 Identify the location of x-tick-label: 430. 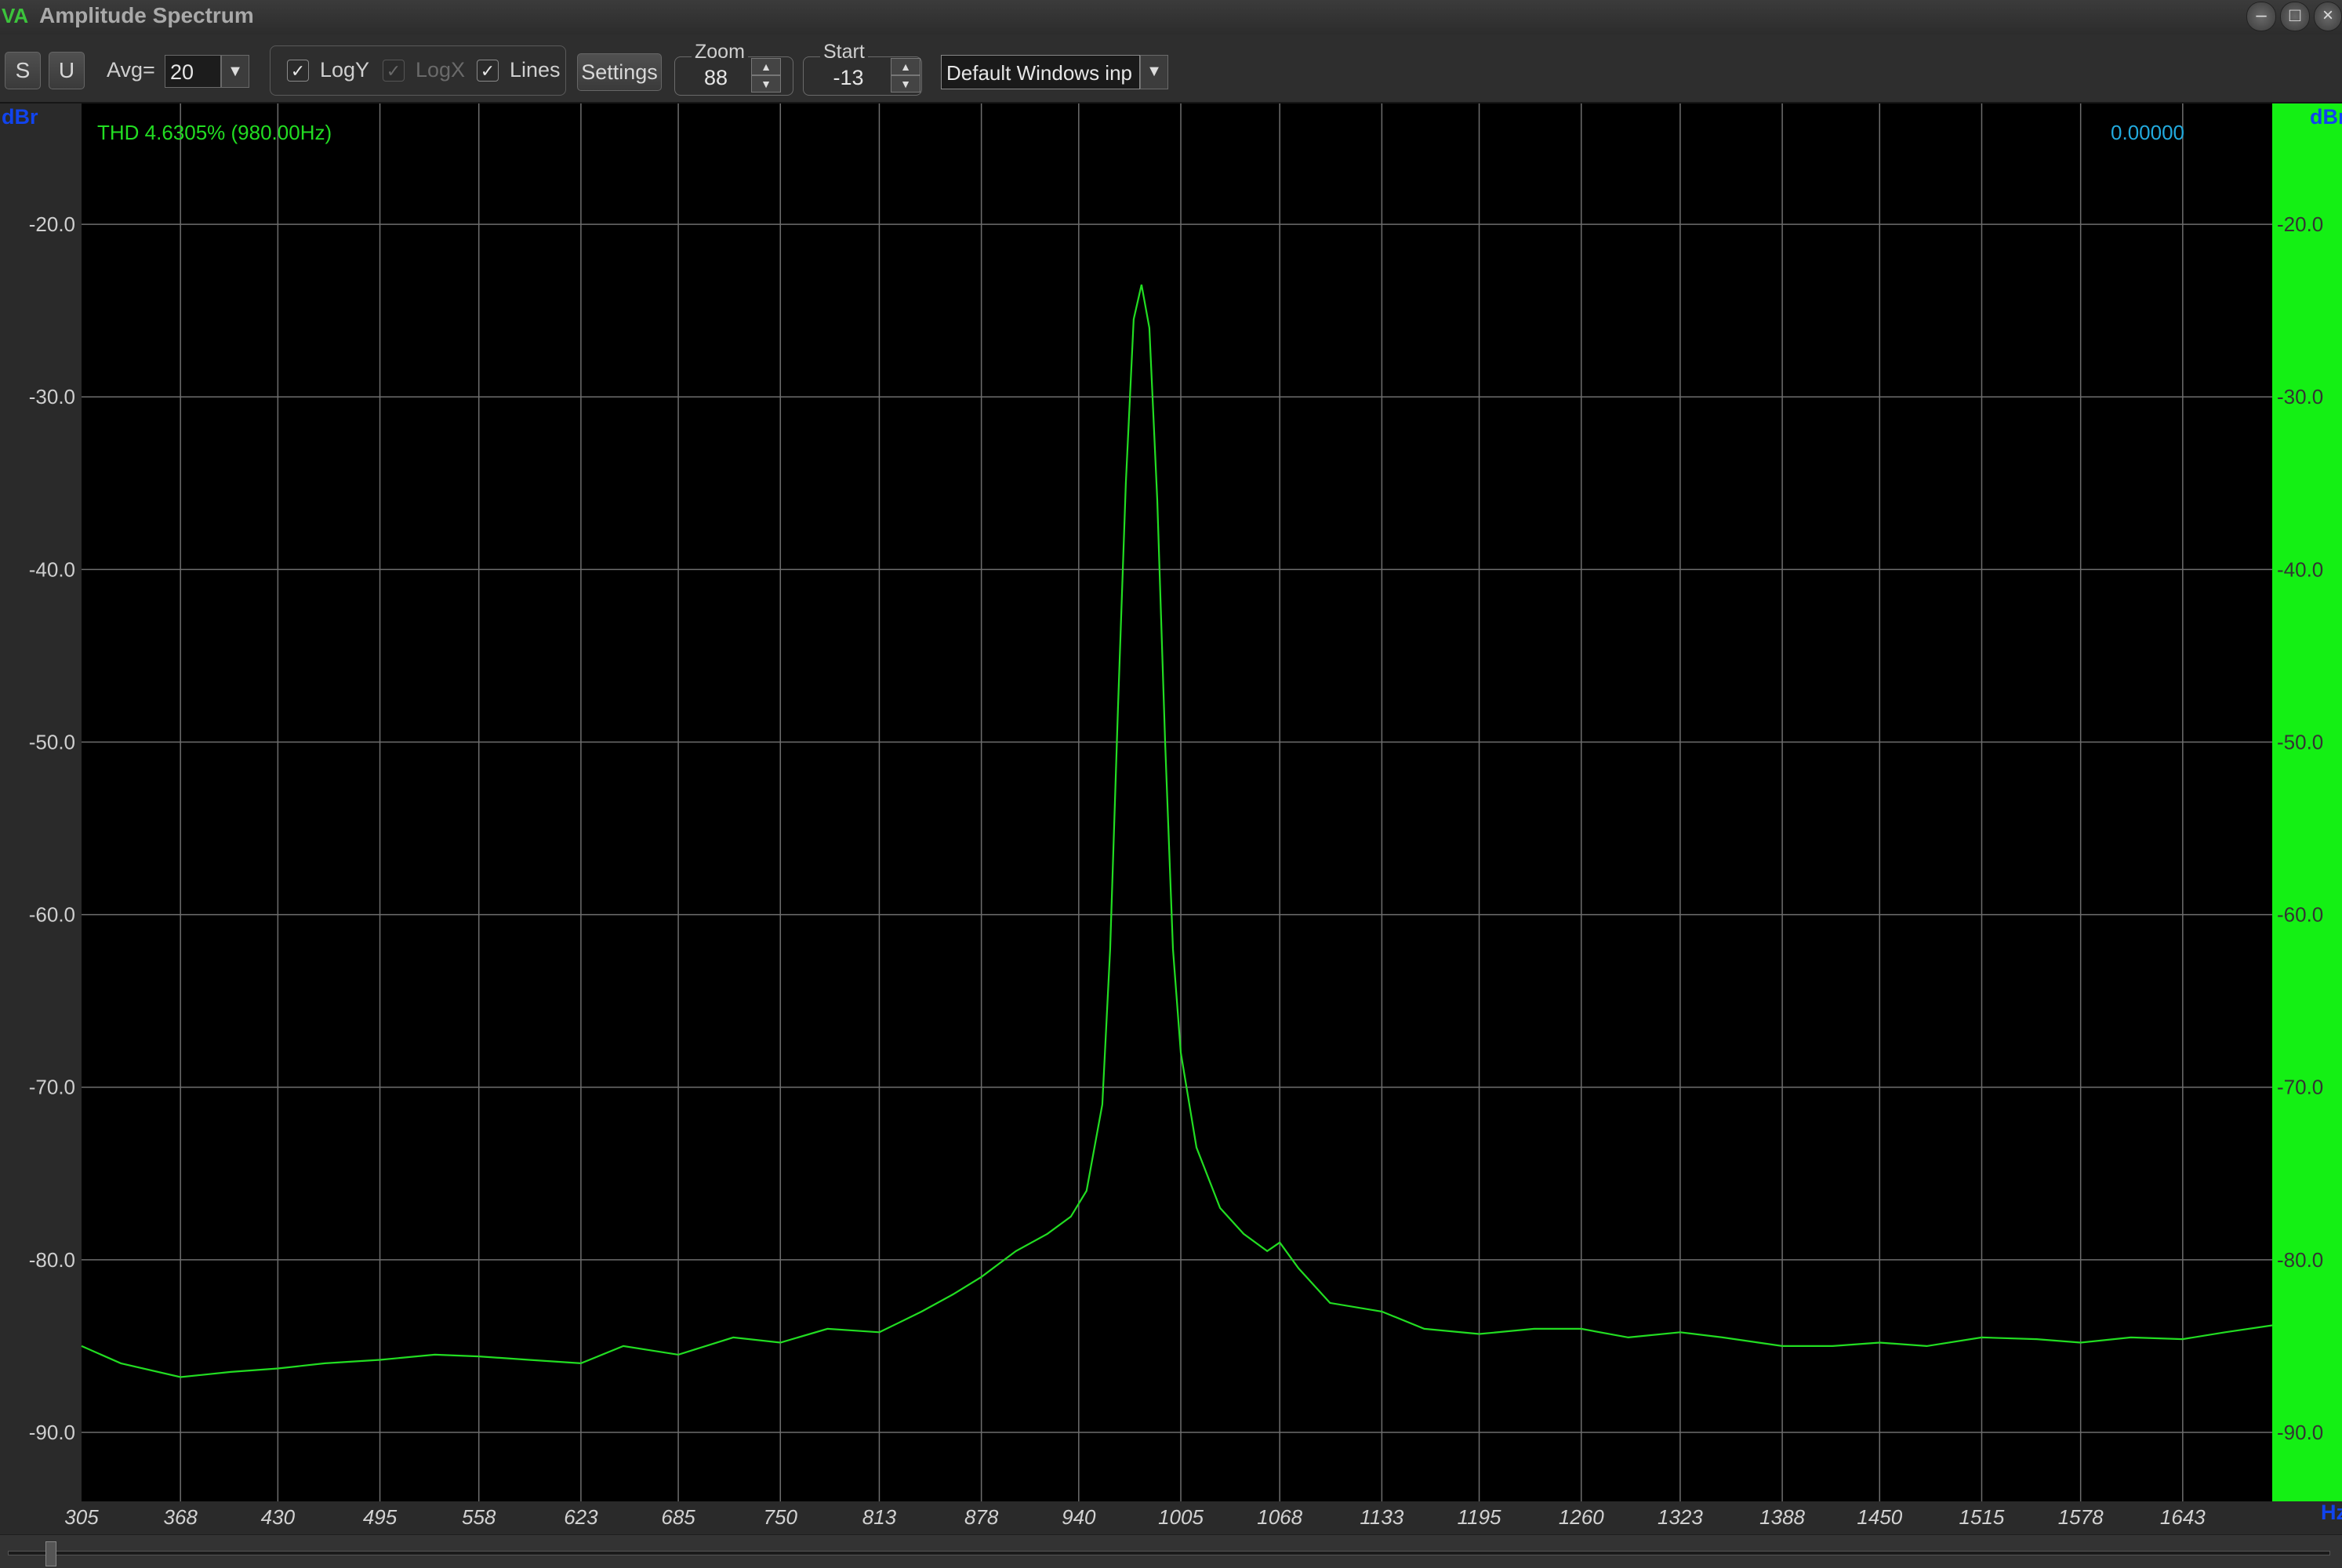
(278, 1517).